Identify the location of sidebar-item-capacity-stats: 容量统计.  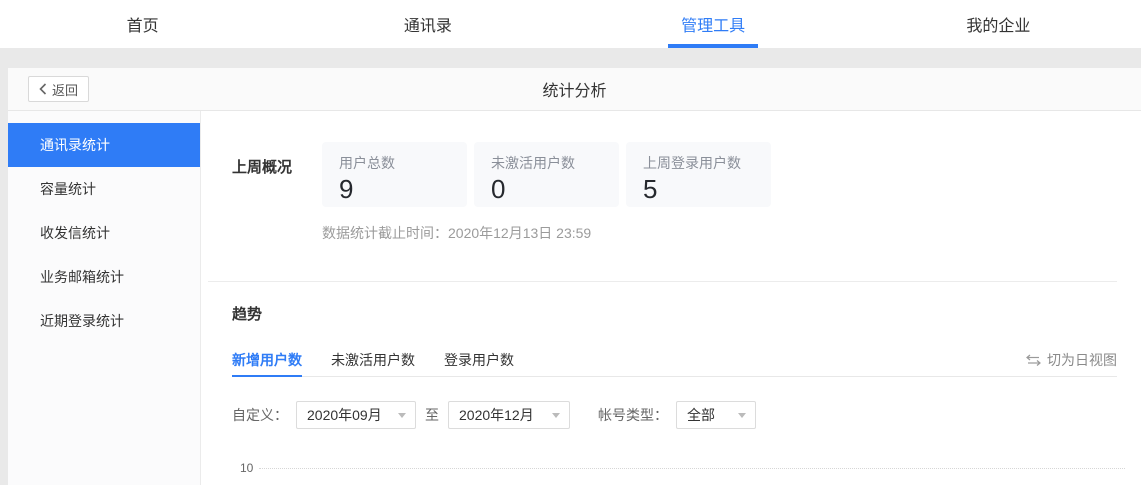
(104, 189).